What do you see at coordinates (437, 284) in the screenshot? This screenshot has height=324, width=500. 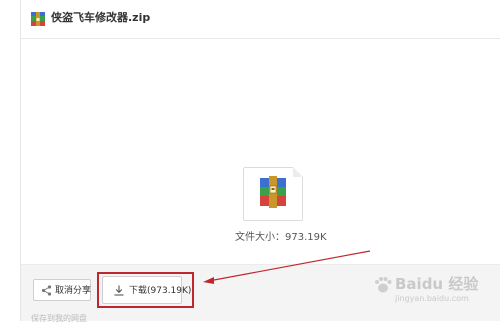 I see `watermark-logo-text: Baidu 经验` at bounding box center [437, 284].